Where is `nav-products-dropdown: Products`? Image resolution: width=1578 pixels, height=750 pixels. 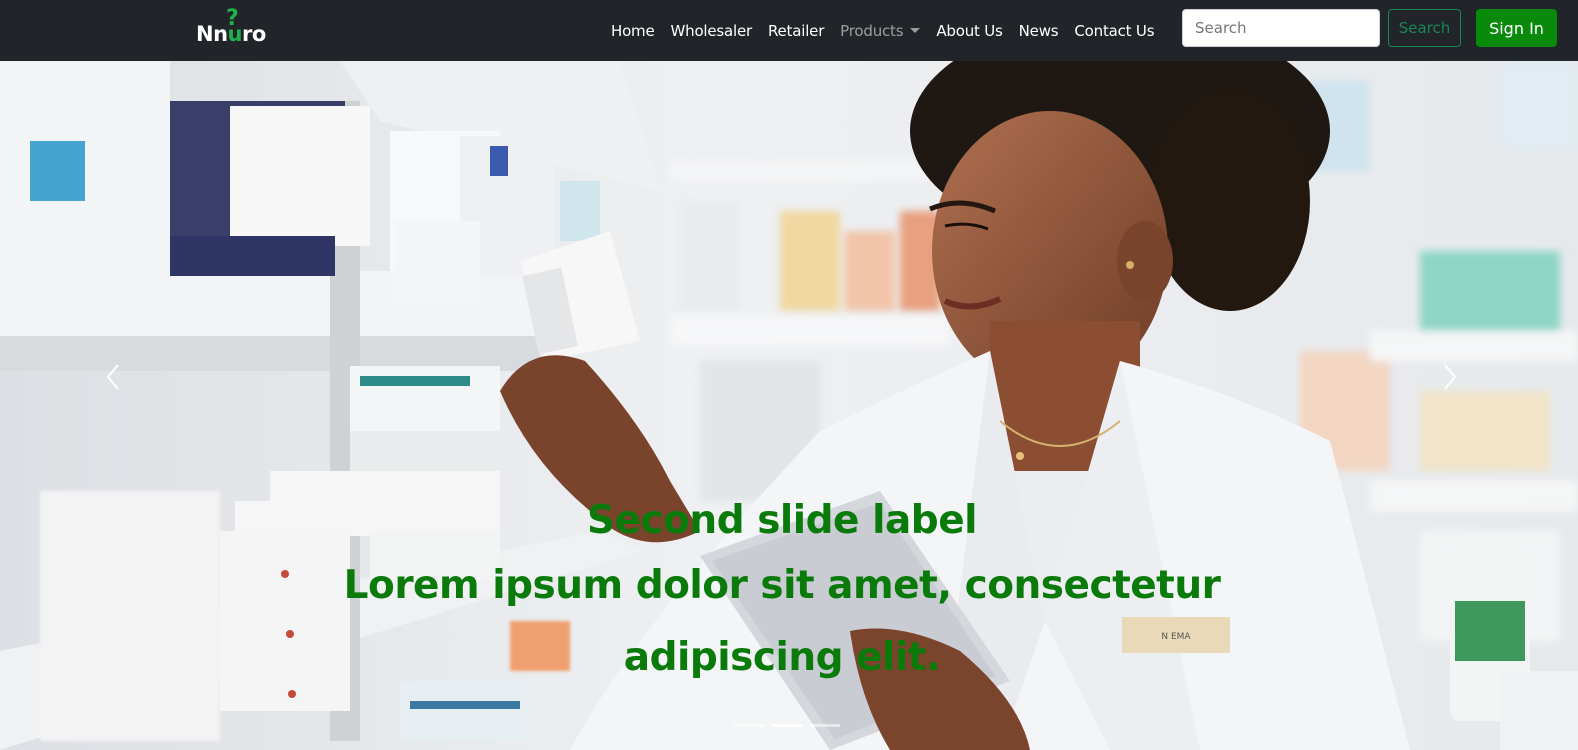
nav-products-dropdown: Products is located at coordinates (880, 30).